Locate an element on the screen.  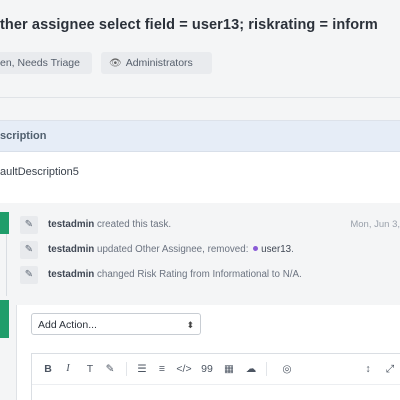
pin-icon: ↕ is located at coordinates (368, 369).